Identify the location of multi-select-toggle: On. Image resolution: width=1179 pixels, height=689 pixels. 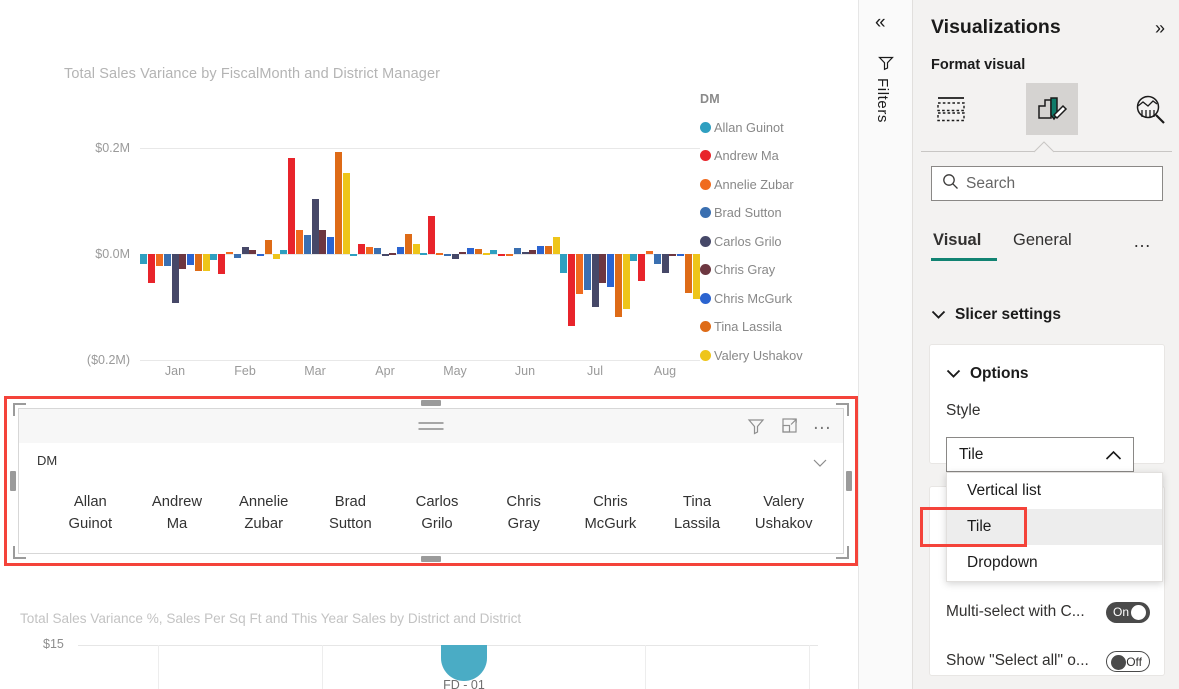
(1128, 612).